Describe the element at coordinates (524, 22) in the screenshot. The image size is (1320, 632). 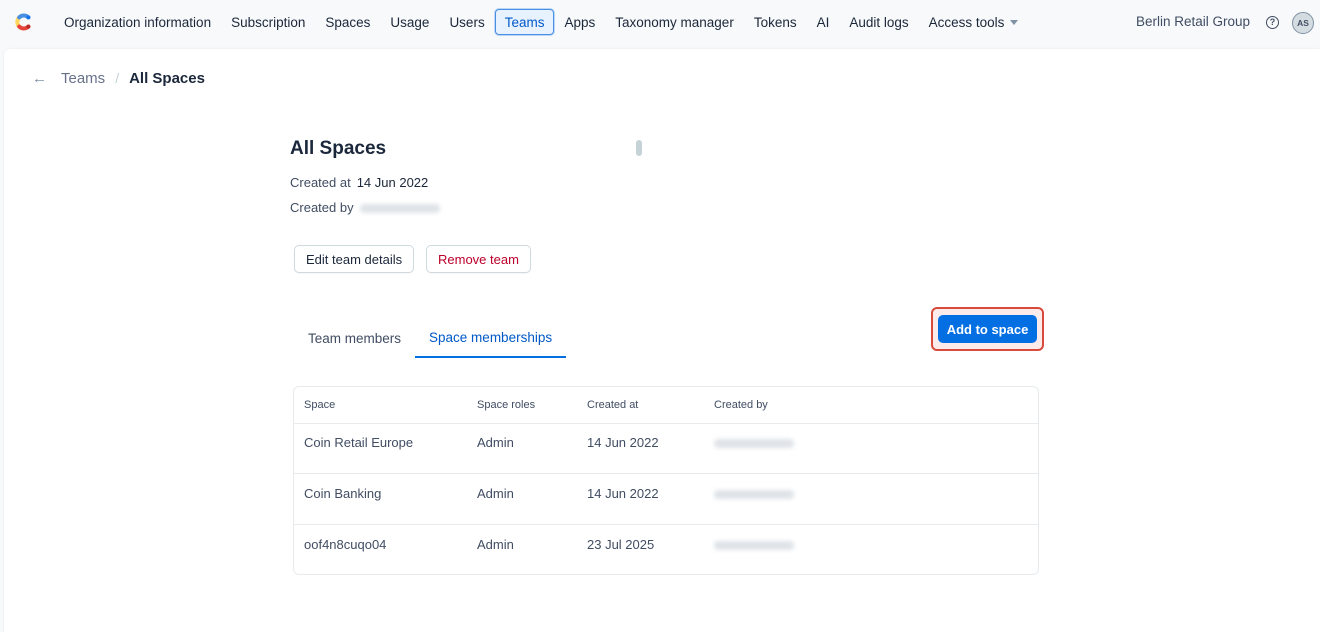
I see `nav-teams: Teams` at that location.